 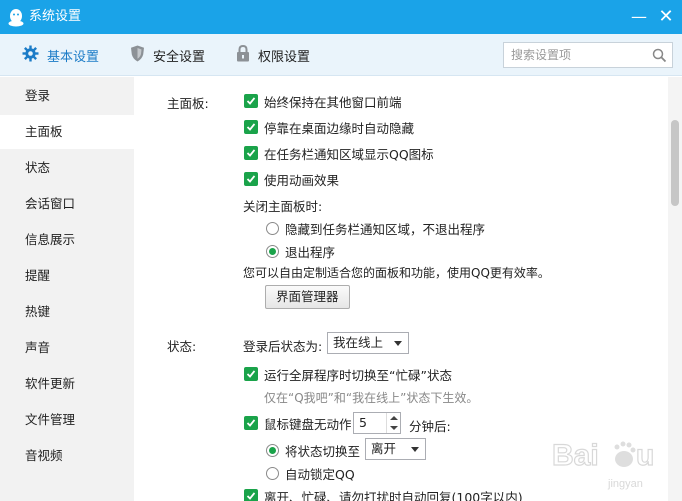 I want to click on checkbox-idle: 鼠标键盘无动作, so click(x=298, y=423).